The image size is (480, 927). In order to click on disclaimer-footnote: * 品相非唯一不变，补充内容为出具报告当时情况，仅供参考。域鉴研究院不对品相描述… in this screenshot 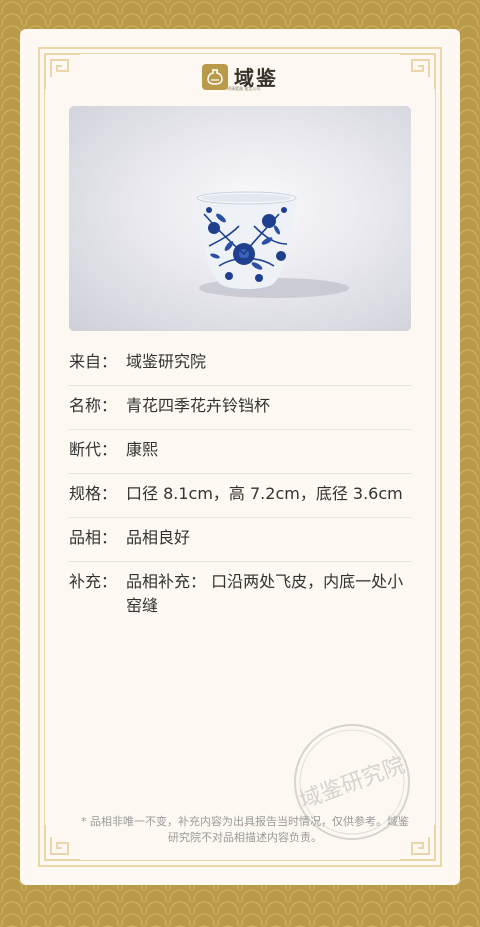, I will do `click(245, 829)`.